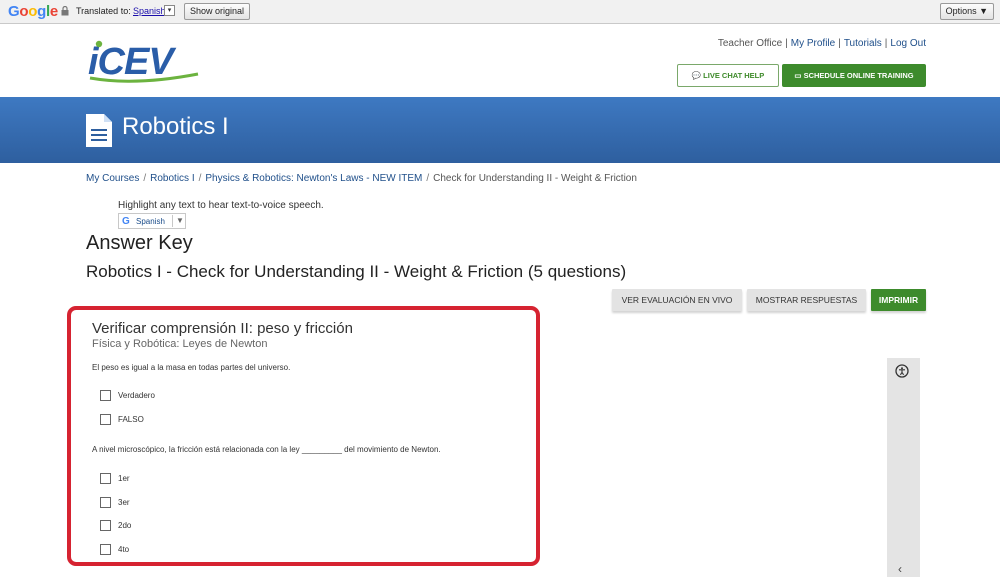  I want to click on tts-language-value: Spanish, so click(150, 221).